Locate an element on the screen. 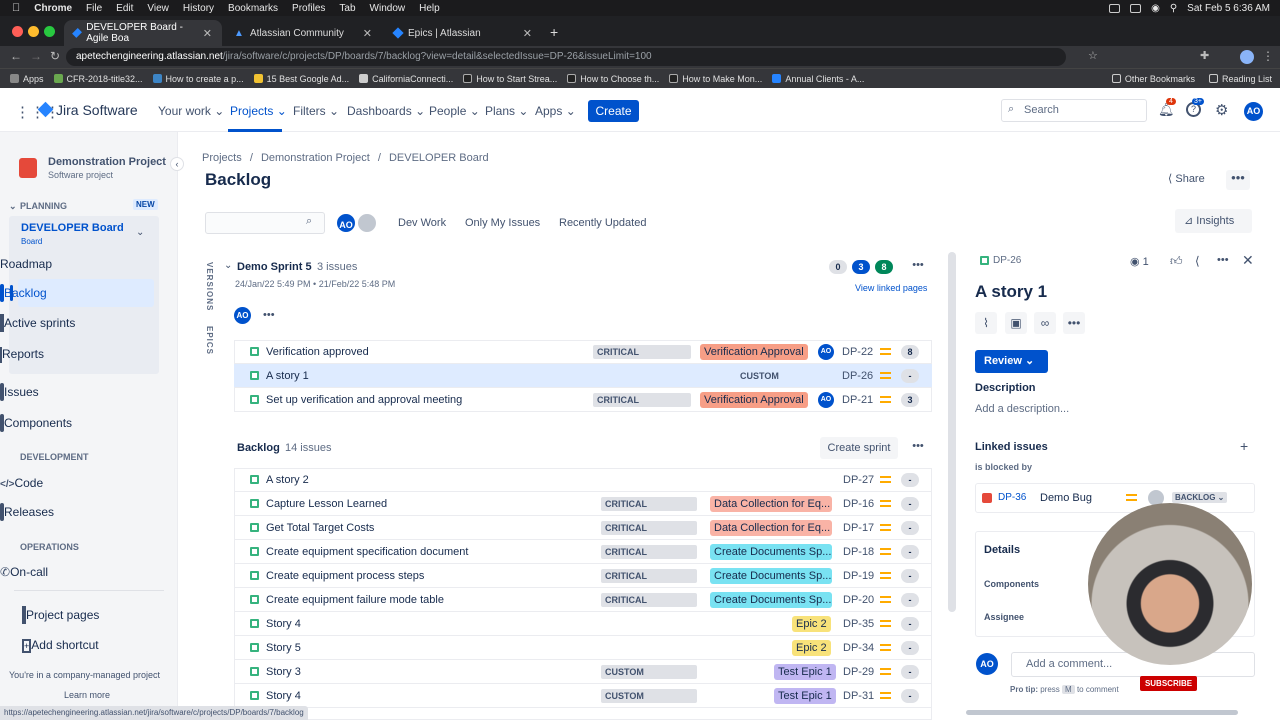 This screenshot has width=1280, height=720. issue-title: A story 2 is located at coordinates (287, 480).